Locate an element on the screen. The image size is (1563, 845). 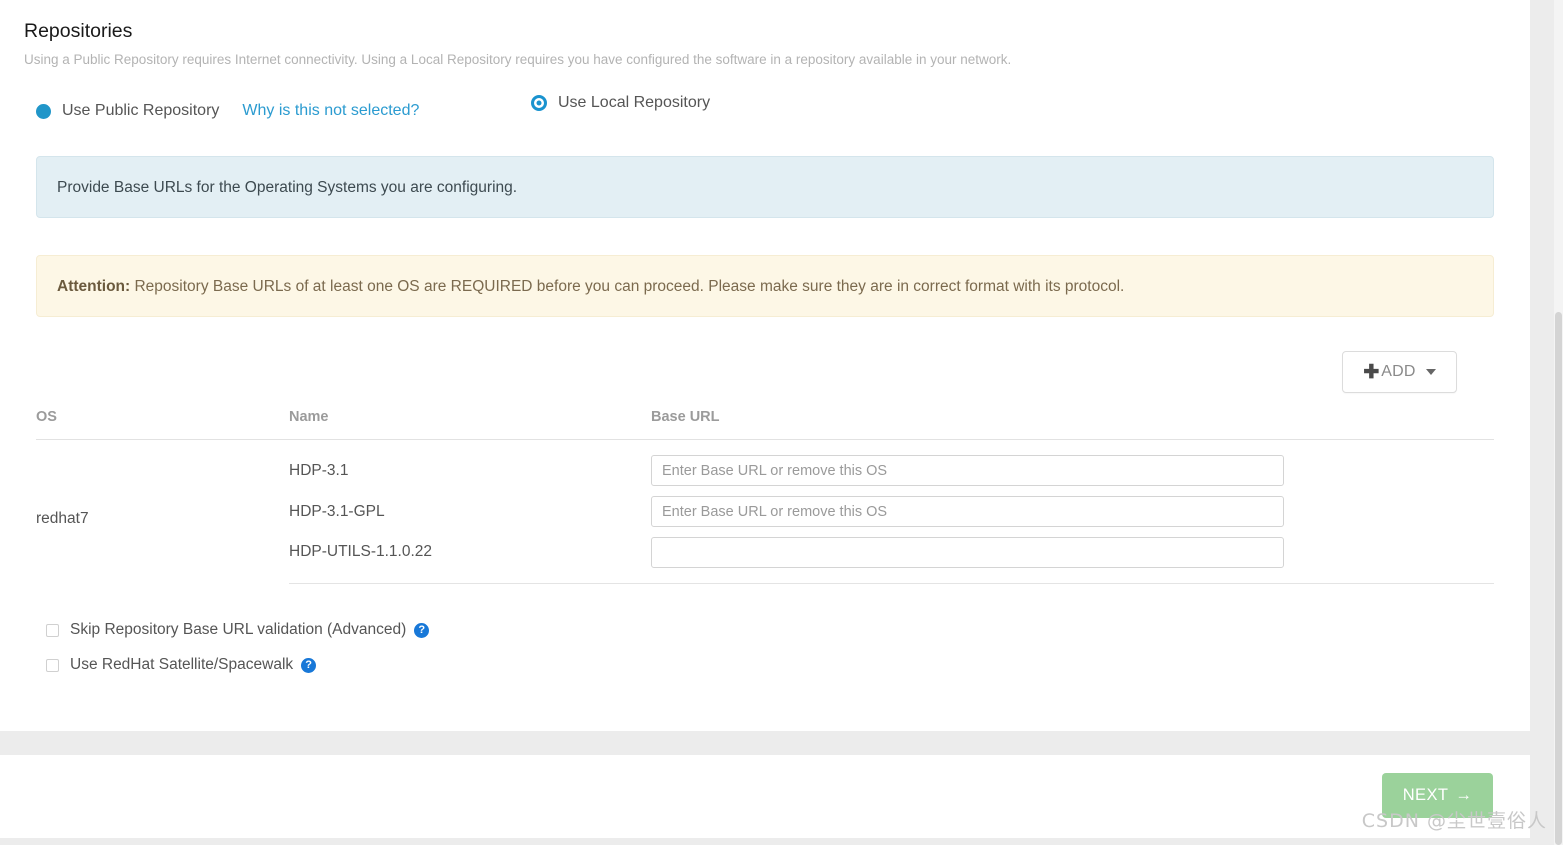
base-url-input-hdp31 is located at coordinates (967, 471).